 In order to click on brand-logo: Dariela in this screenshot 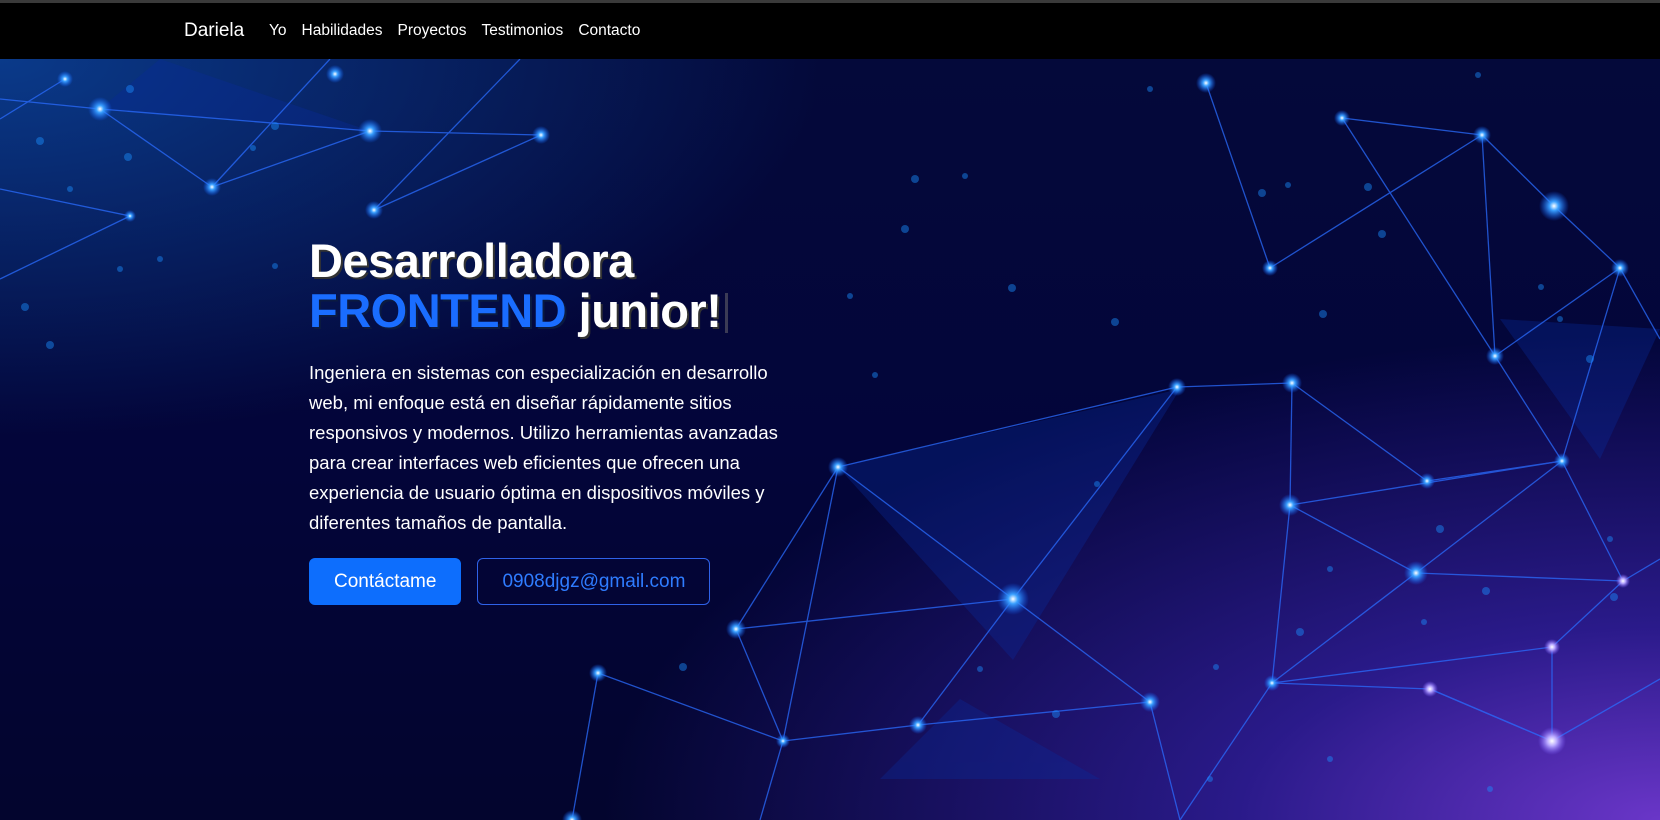, I will do `click(214, 31)`.